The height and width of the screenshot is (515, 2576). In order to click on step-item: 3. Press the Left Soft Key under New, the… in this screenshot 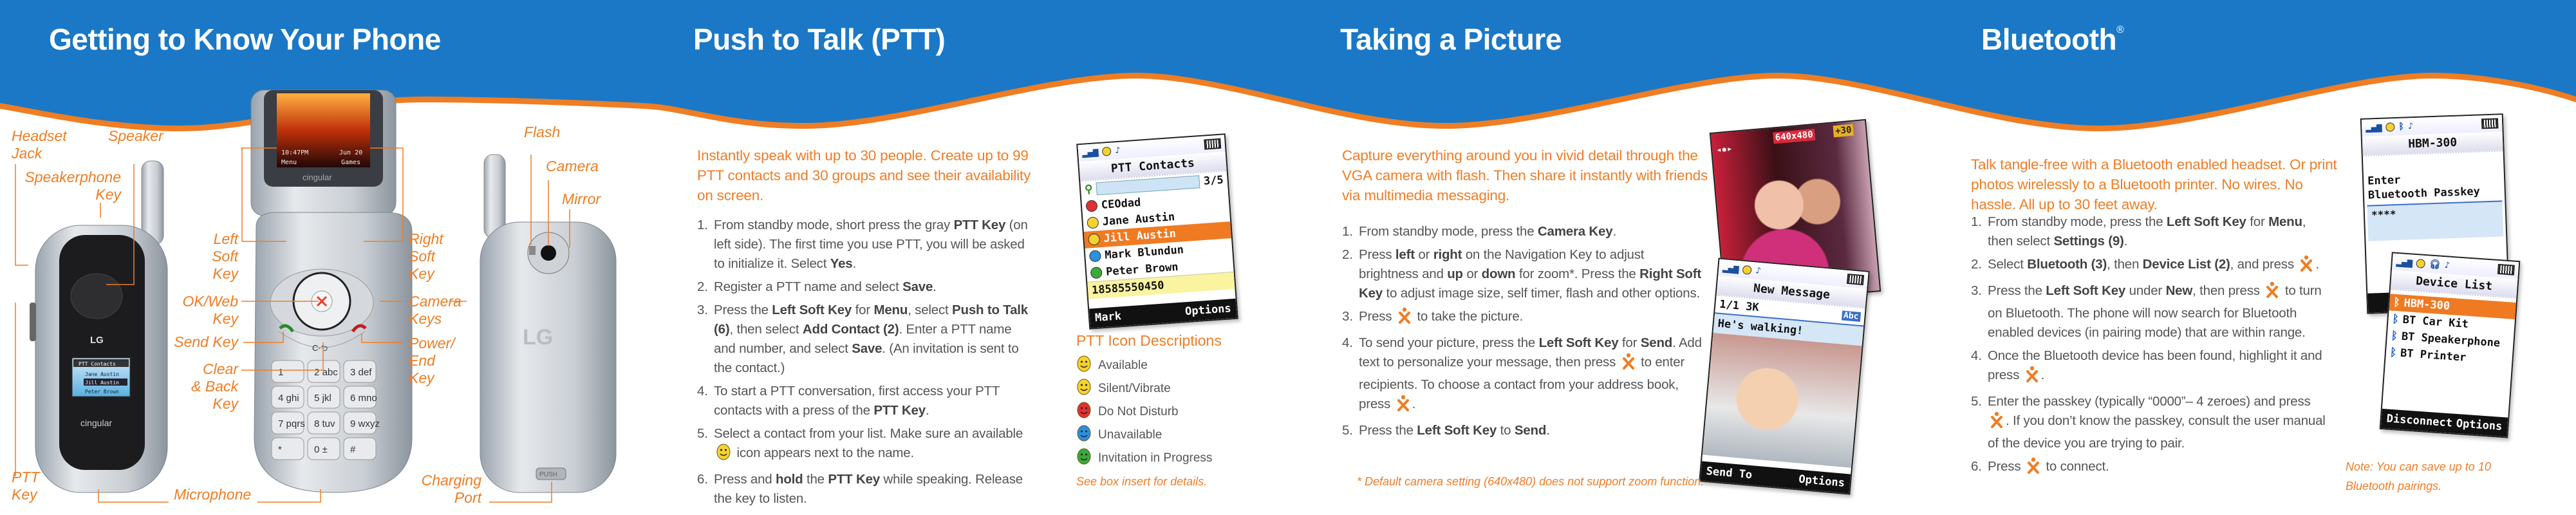, I will do `click(2151, 311)`.